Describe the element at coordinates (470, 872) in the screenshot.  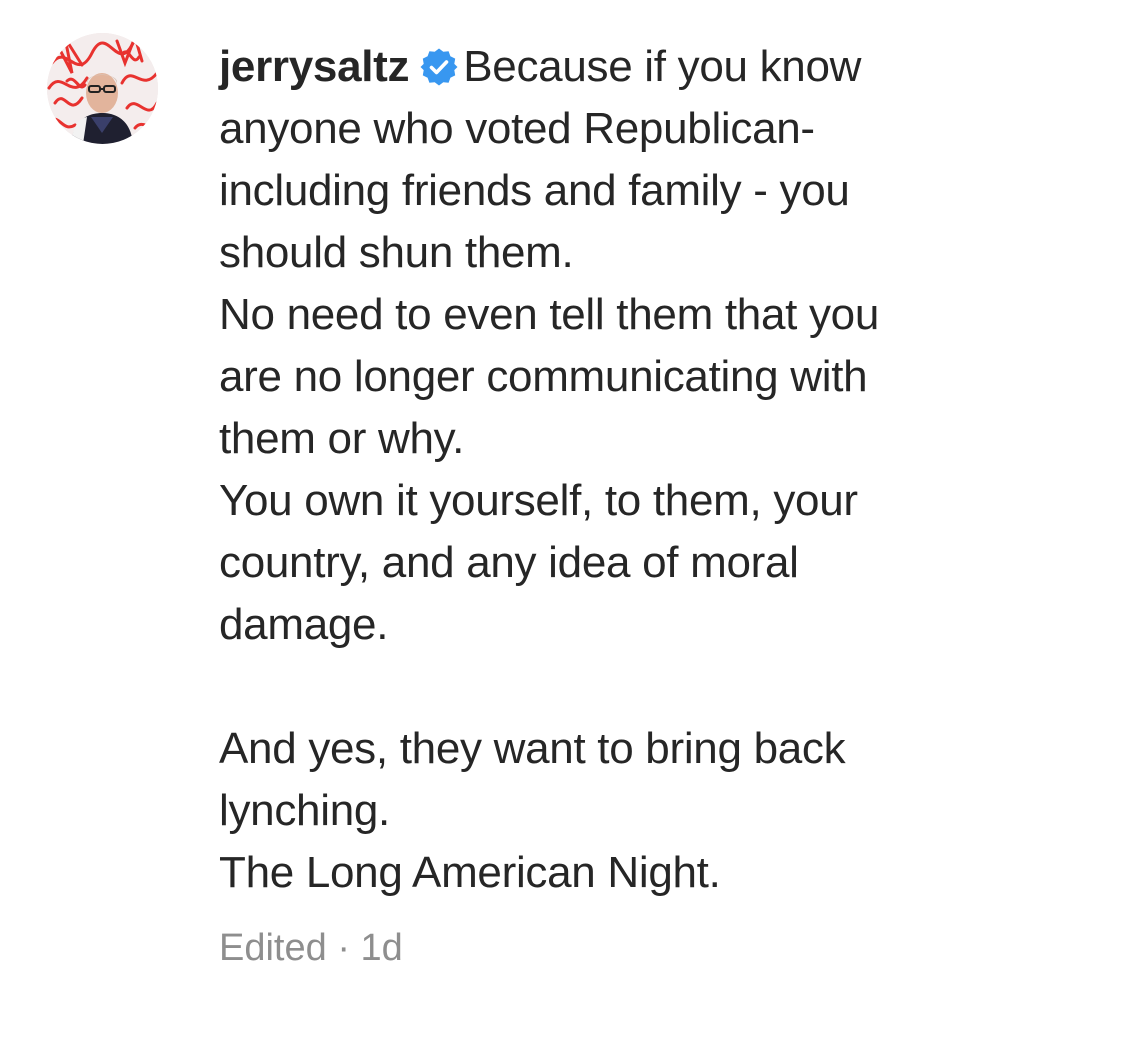
I see `comment-line: The Long American Night.` at that location.